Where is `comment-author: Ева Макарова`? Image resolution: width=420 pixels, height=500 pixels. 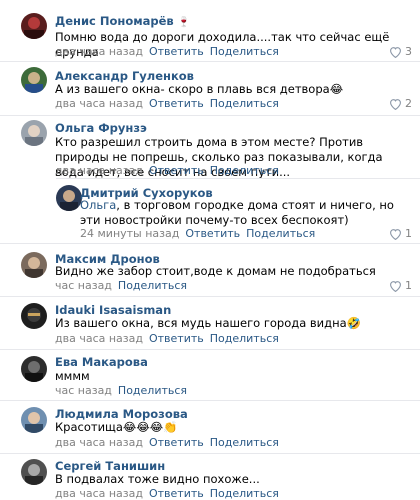
comment-author: Ева Макарова is located at coordinates (101, 362).